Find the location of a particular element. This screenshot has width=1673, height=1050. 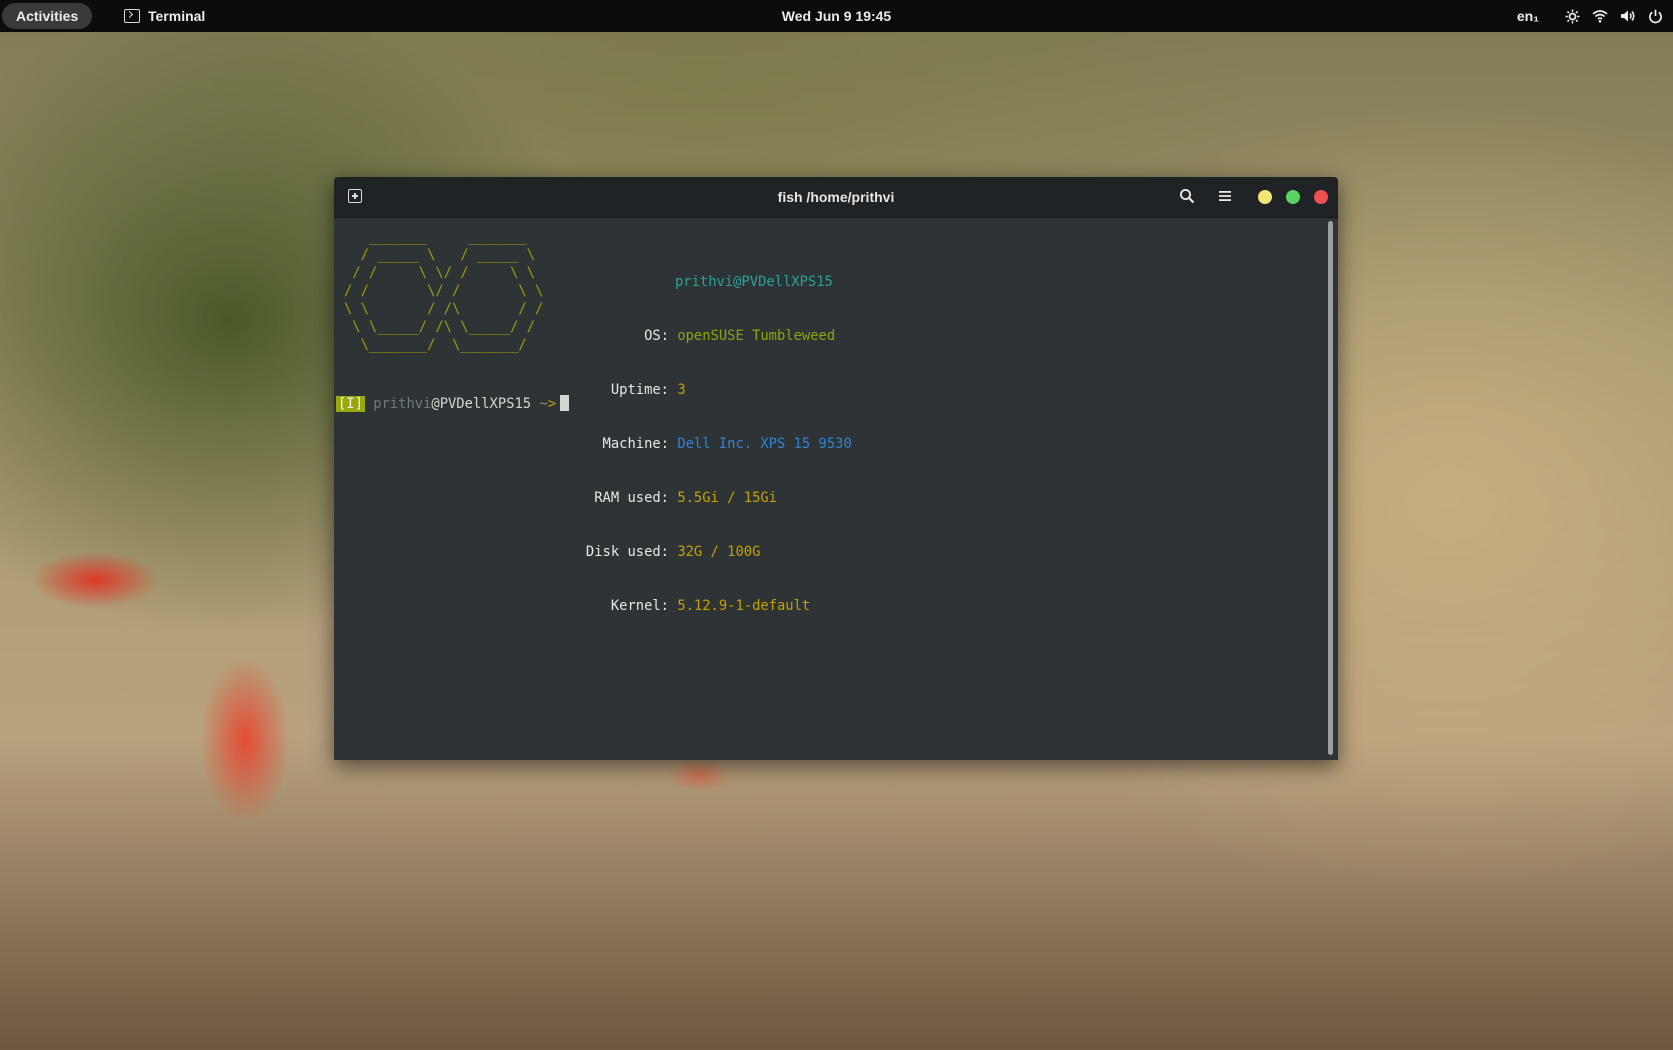

info-value: 3 is located at coordinates (681, 390).